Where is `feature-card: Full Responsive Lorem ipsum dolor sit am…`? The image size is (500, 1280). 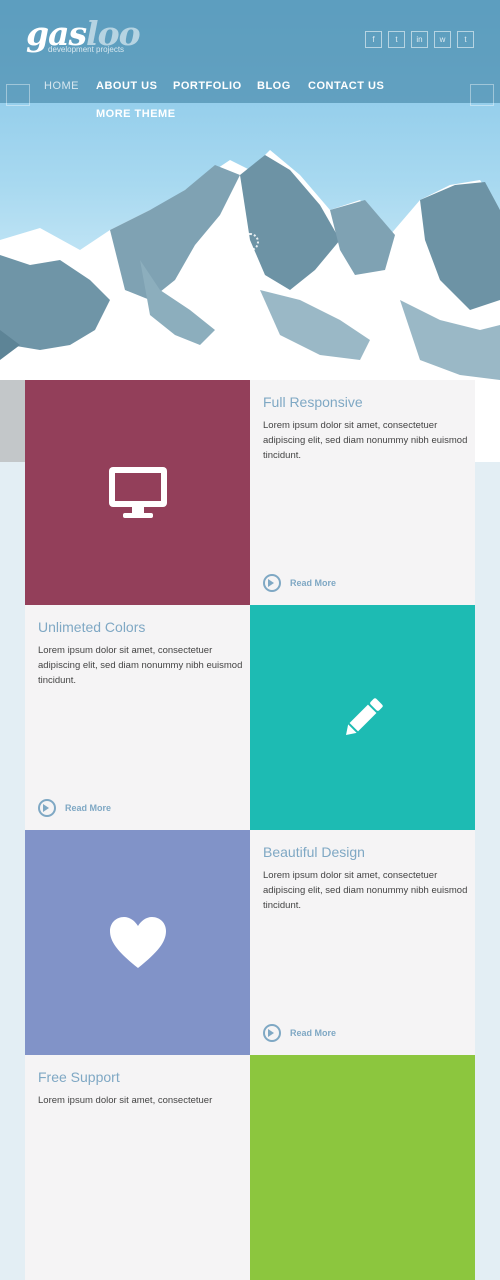
feature-card: Full Responsive Lorem ipsum dolor sit am… is located at coordinates (362, 492).